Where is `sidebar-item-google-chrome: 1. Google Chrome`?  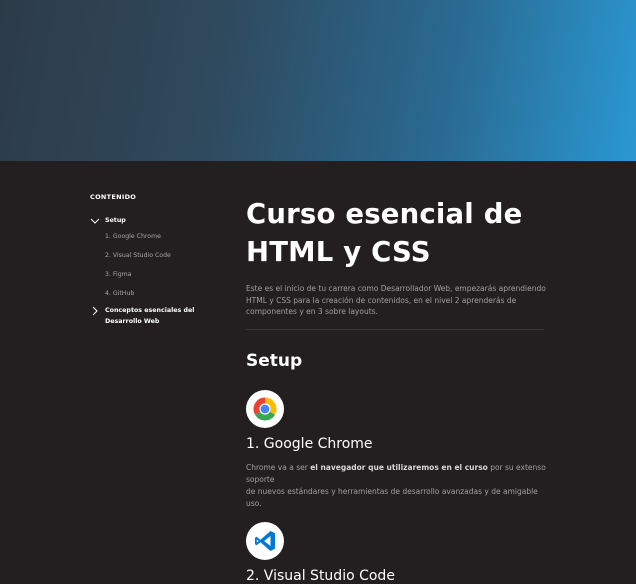
sidebar-item-google-chrome: 1. Google Chrome is located at coordinates (145, 236).